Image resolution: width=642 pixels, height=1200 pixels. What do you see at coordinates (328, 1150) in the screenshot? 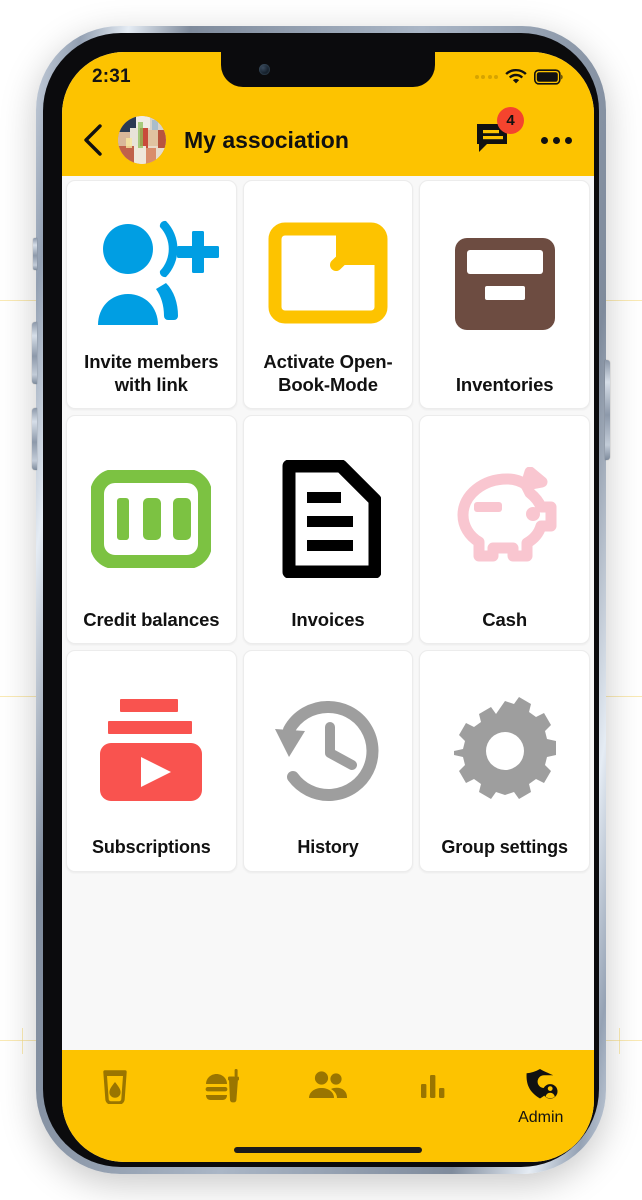
I see `home-indicator` at bounding box center [328, 1150].